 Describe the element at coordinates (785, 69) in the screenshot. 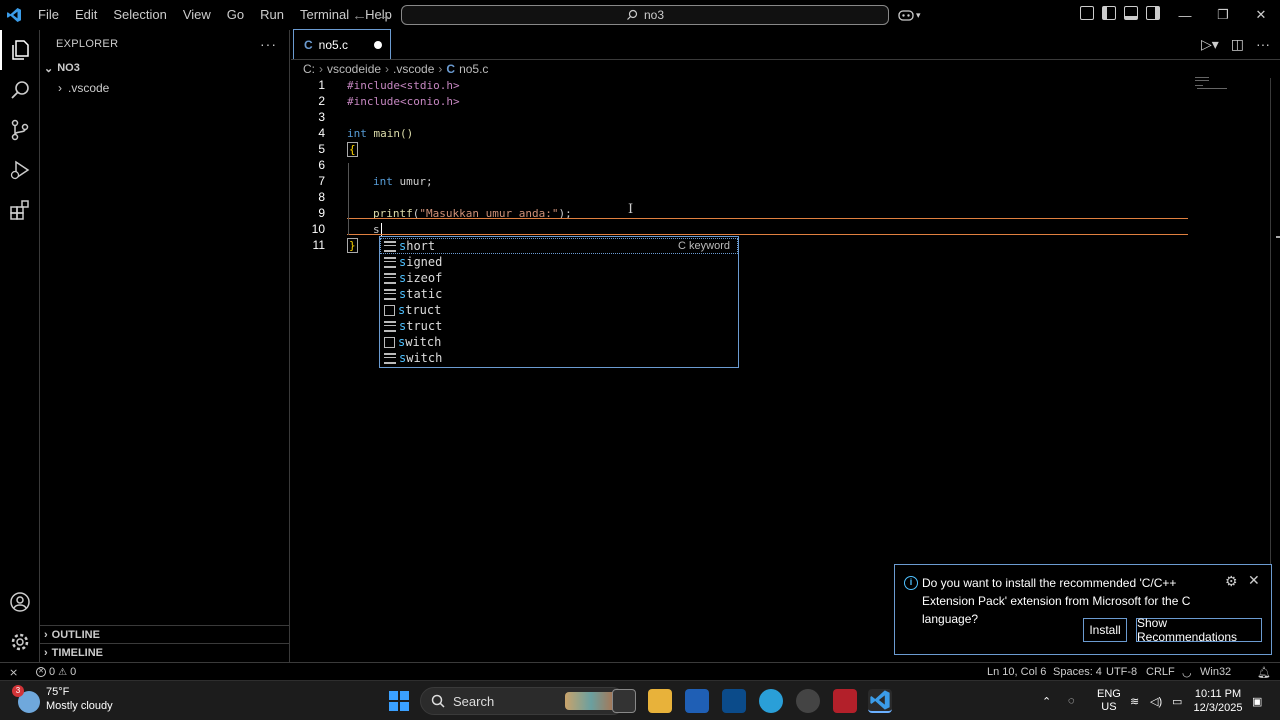

I see `breadcrumb: C: › vscodeide › .vscode › C no5.c` at that location.